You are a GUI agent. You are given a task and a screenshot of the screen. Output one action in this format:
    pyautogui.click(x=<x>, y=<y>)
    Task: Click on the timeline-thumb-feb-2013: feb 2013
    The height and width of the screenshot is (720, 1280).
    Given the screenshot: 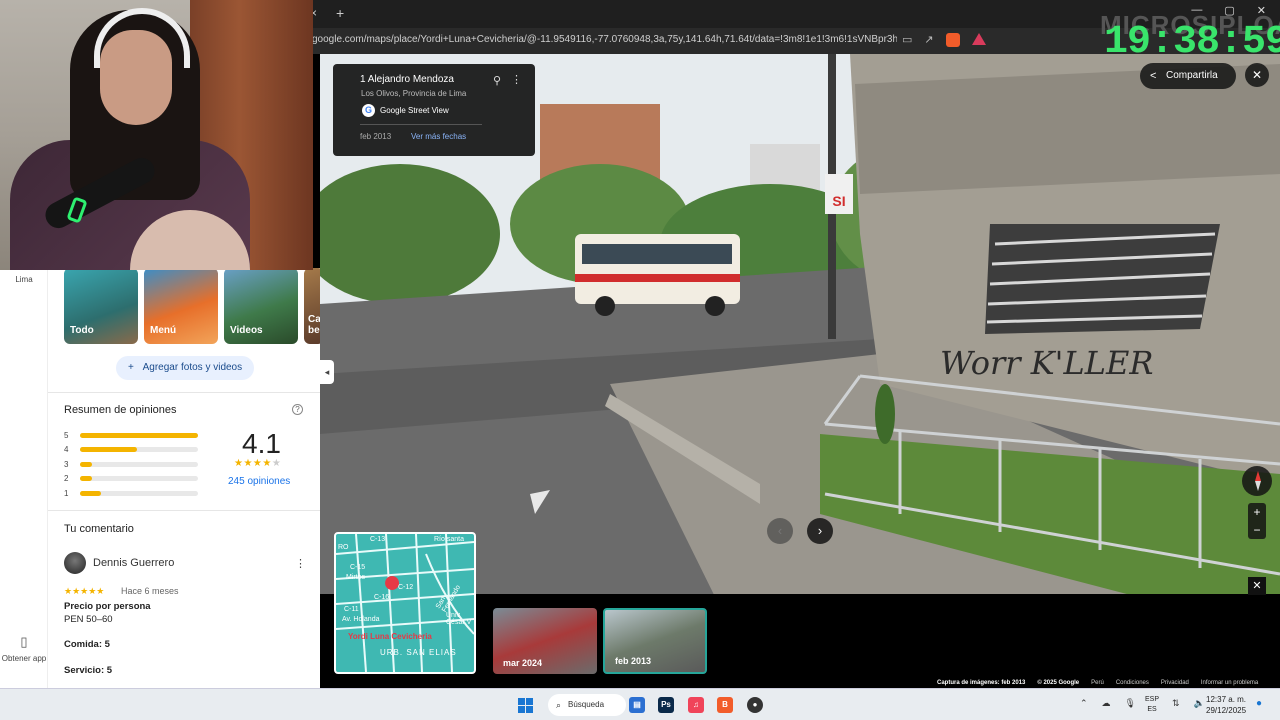 What is the action you would take?
    pyautogui.click(x=655, y=641)
    